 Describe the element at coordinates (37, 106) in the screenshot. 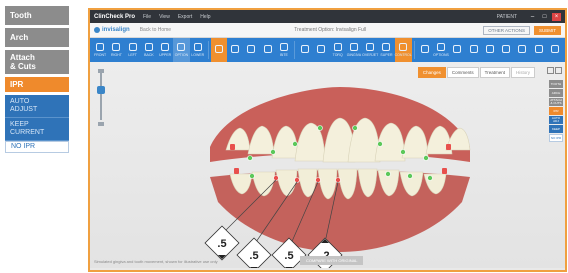

I see `ipr-auto-adjust-button: AUTO ADJUST` at that location.